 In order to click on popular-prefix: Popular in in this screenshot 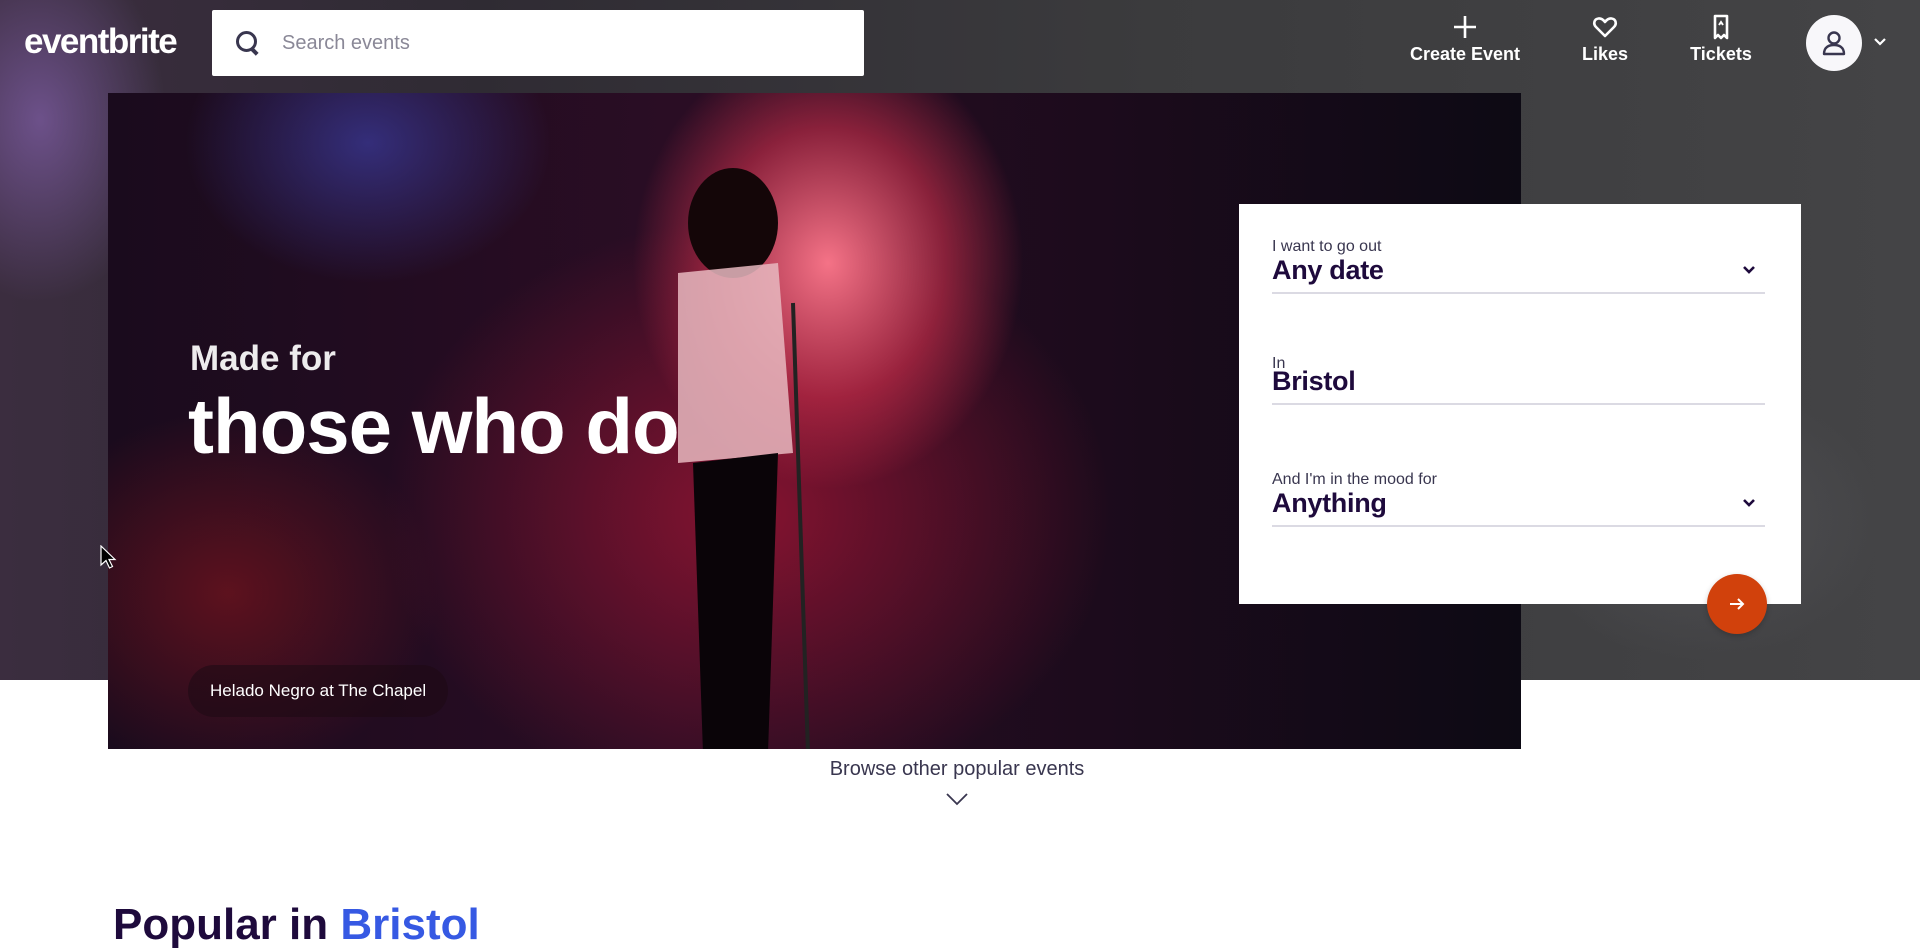, I will do `click(221, 924)`.